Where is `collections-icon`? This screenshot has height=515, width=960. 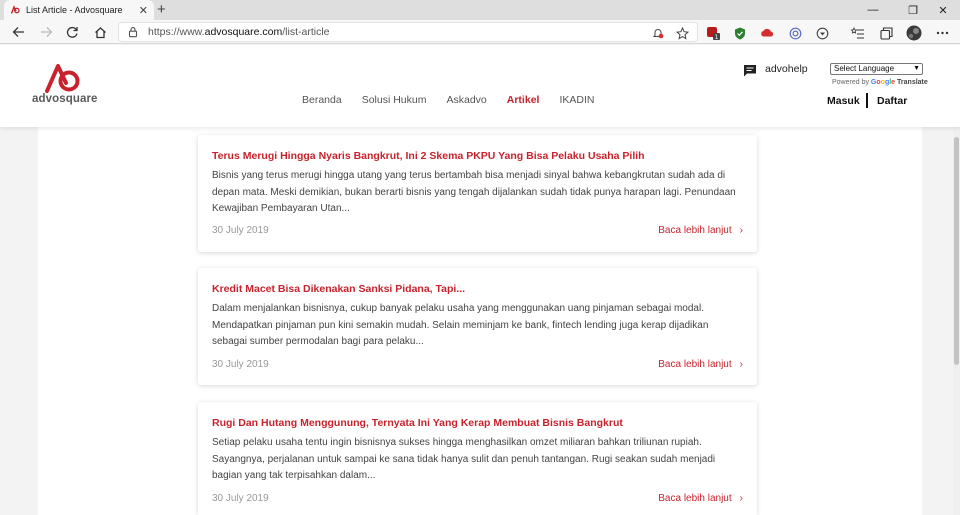 collections-icon is located at coordinates (886, 33).